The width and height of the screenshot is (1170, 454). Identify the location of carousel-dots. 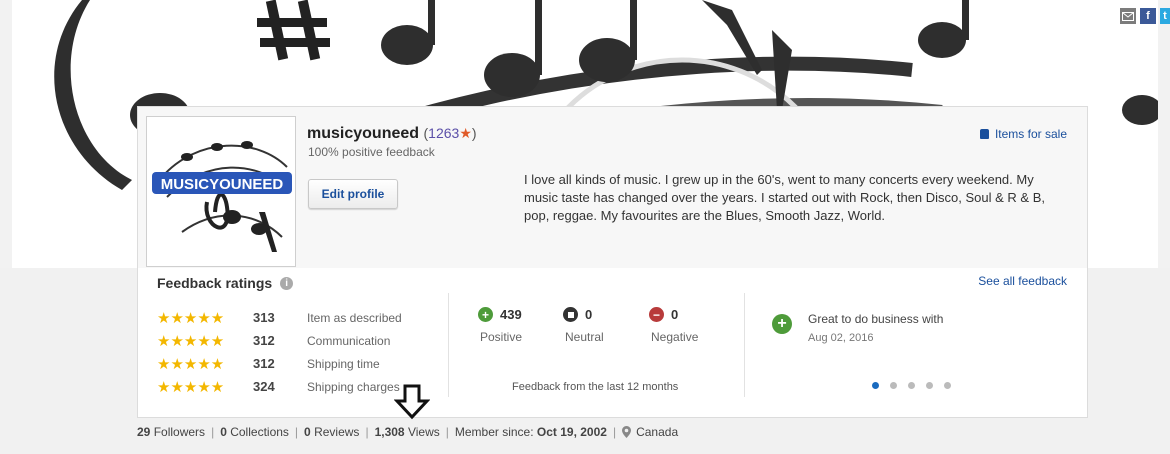
(911, 385).